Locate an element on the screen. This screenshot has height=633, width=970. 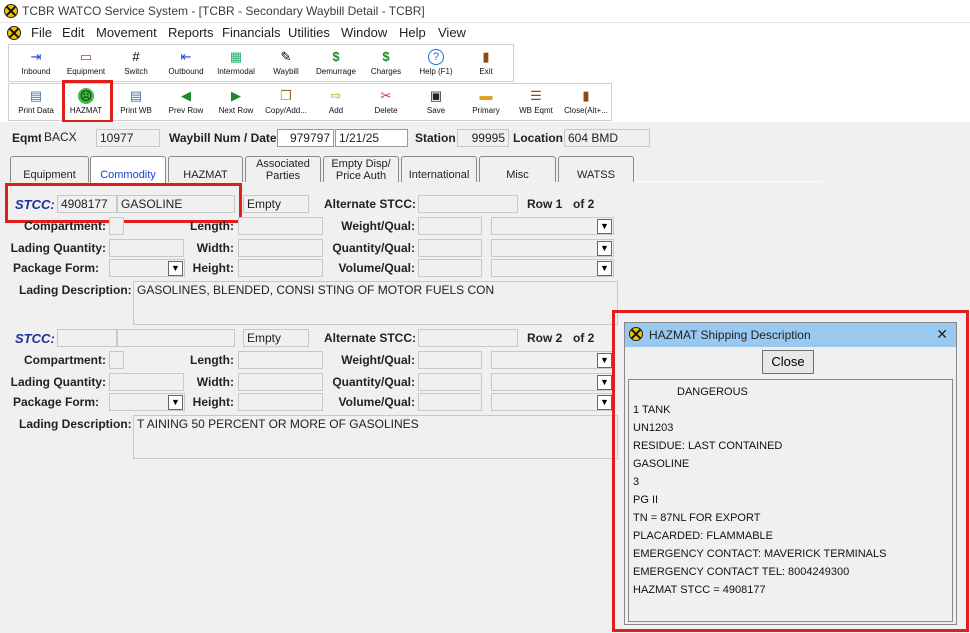
switch-button: # Switch is located at coordinates (136, 63).